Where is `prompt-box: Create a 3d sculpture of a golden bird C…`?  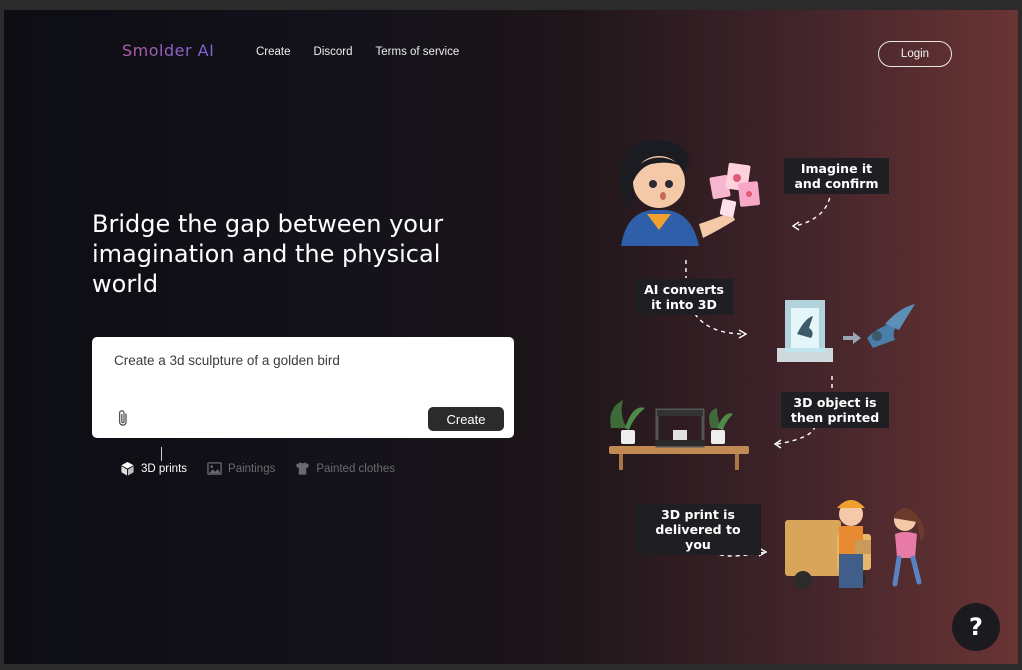 prompt-box: Create a 3d sculpture of a golden bird C… is located at coordinates (303, 387).